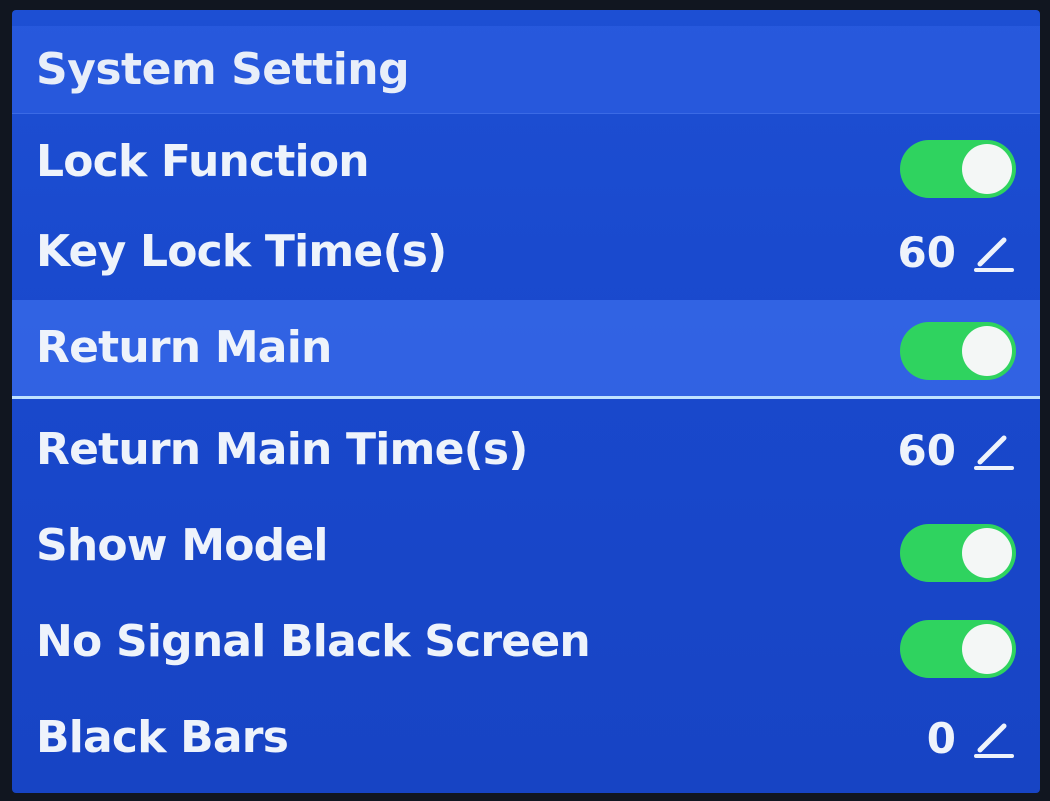 This screenshot has height=801, width=1050. Describe the element at coordinates (958, 351) in the screenshot. I see `return-main-toggle` at that location.